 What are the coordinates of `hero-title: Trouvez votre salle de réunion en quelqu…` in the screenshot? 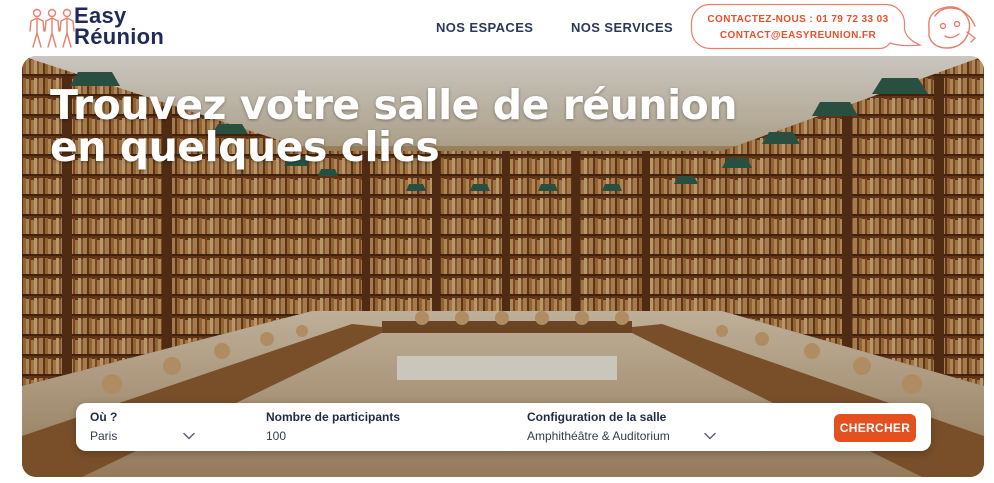 It's located at (394, 126).